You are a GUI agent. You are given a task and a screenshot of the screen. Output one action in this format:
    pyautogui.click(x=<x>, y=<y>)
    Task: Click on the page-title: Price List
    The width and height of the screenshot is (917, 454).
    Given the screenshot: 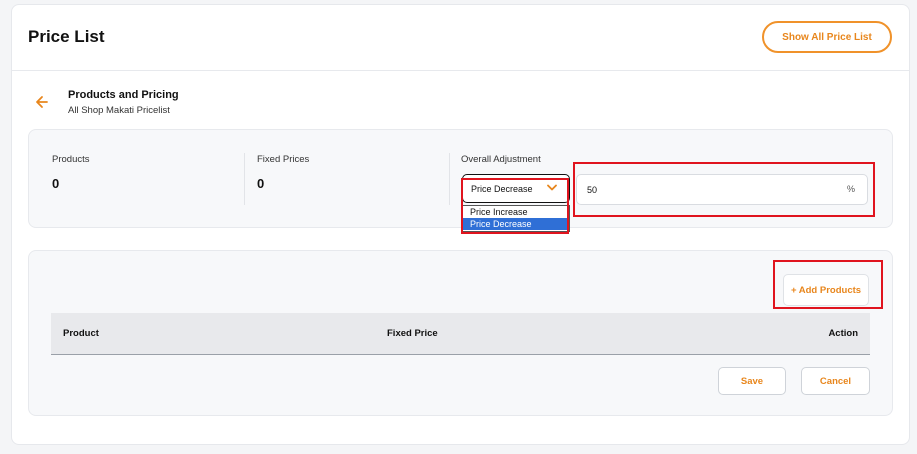 What is the action you would take?
    pyautogui.click(x=66, y=36)
    